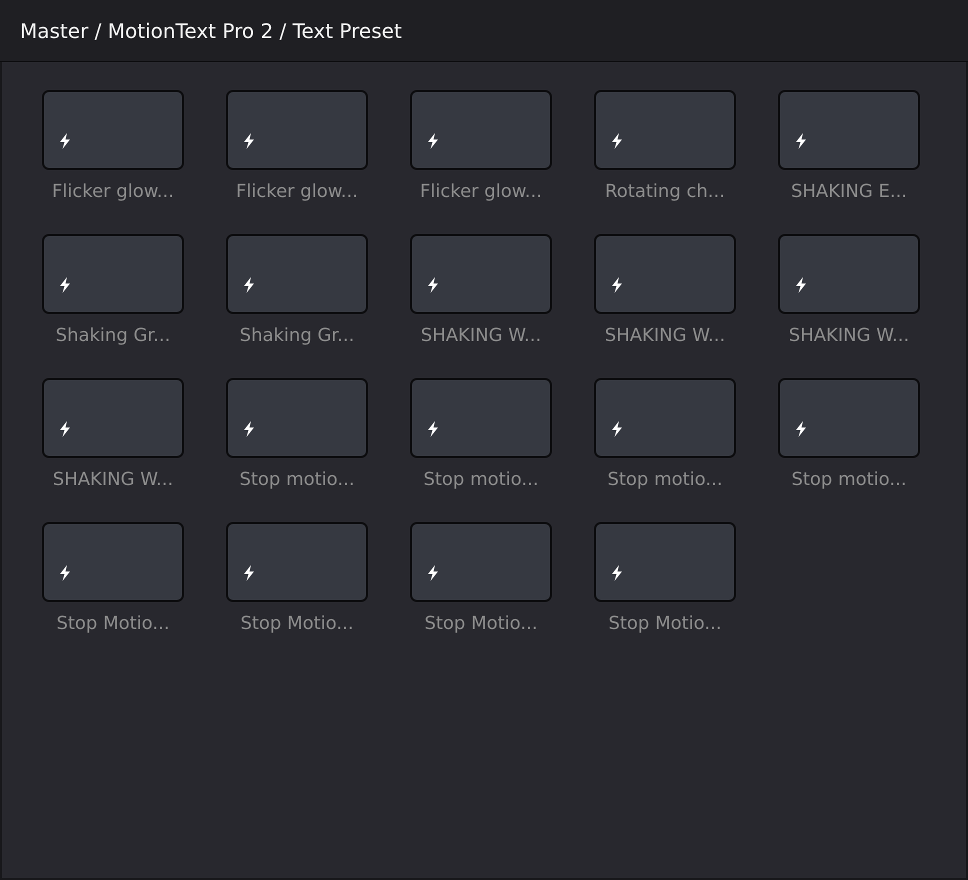 Image resolution: width=968 pixels, height=880 pixels. I want to click on breadcrumb-path: Master / MotionText Pro 2 / Text Preset, so click(211, 30).